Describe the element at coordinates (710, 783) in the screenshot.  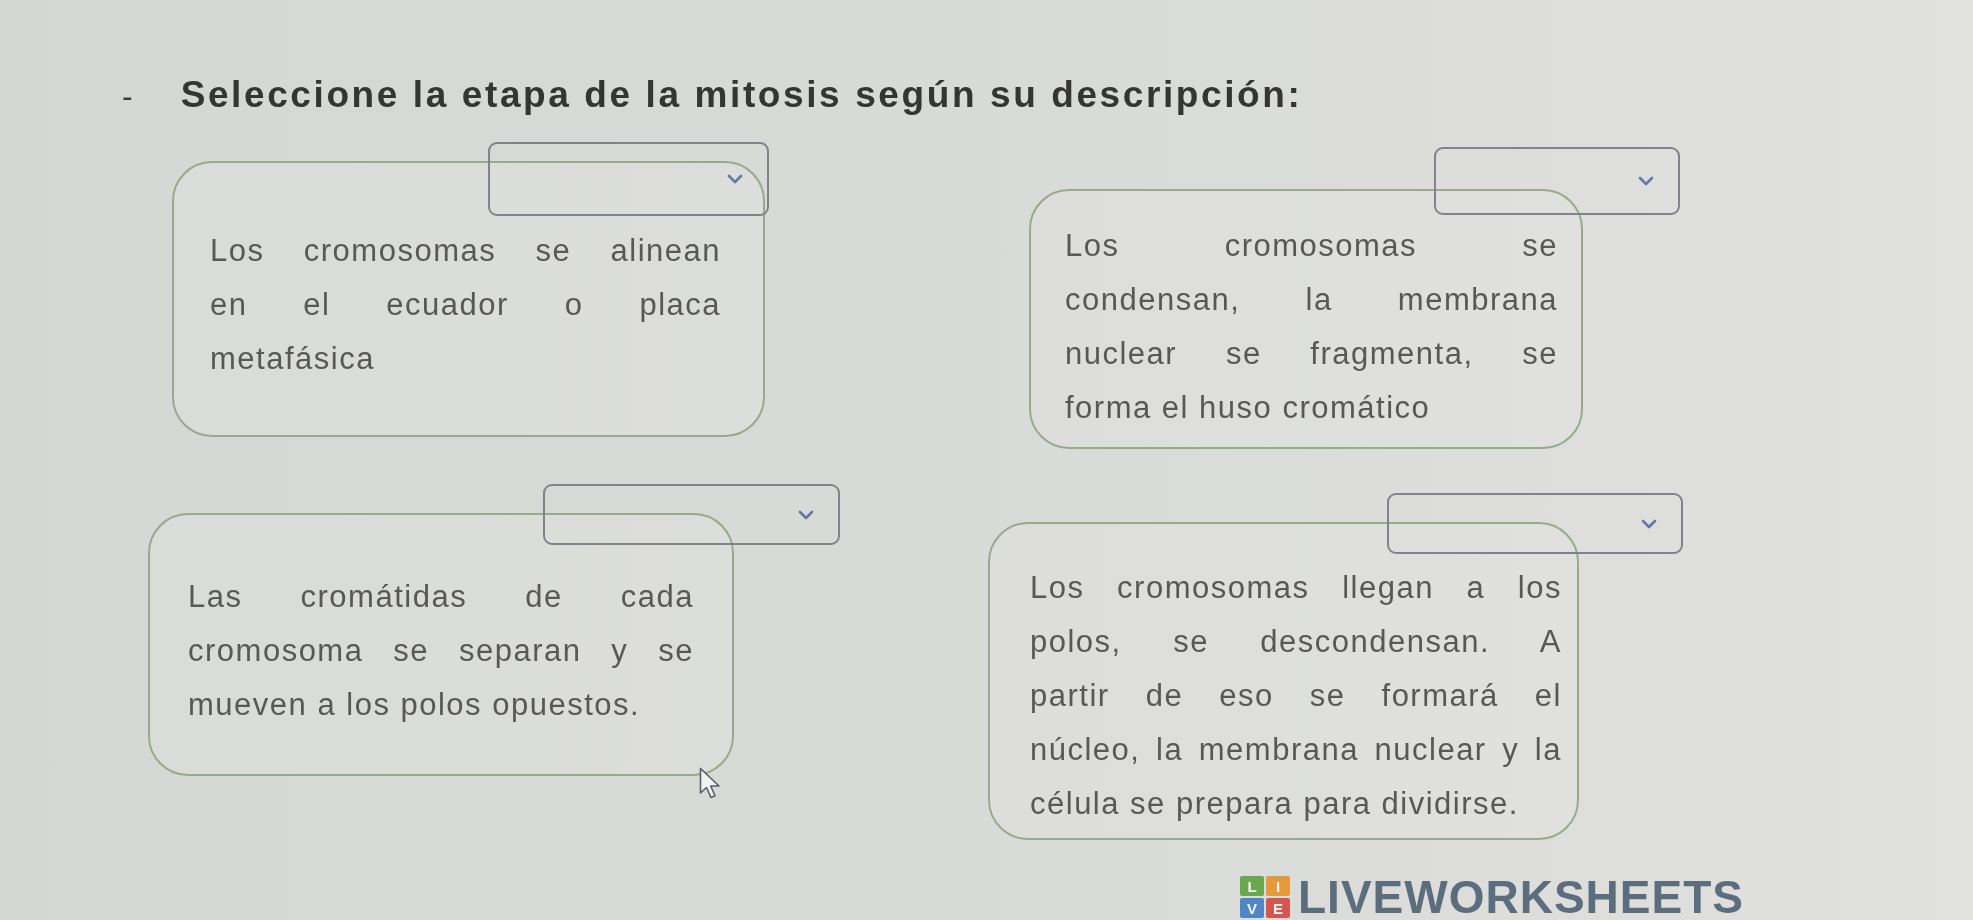
I see `mouse-pointer-icon` at that location.